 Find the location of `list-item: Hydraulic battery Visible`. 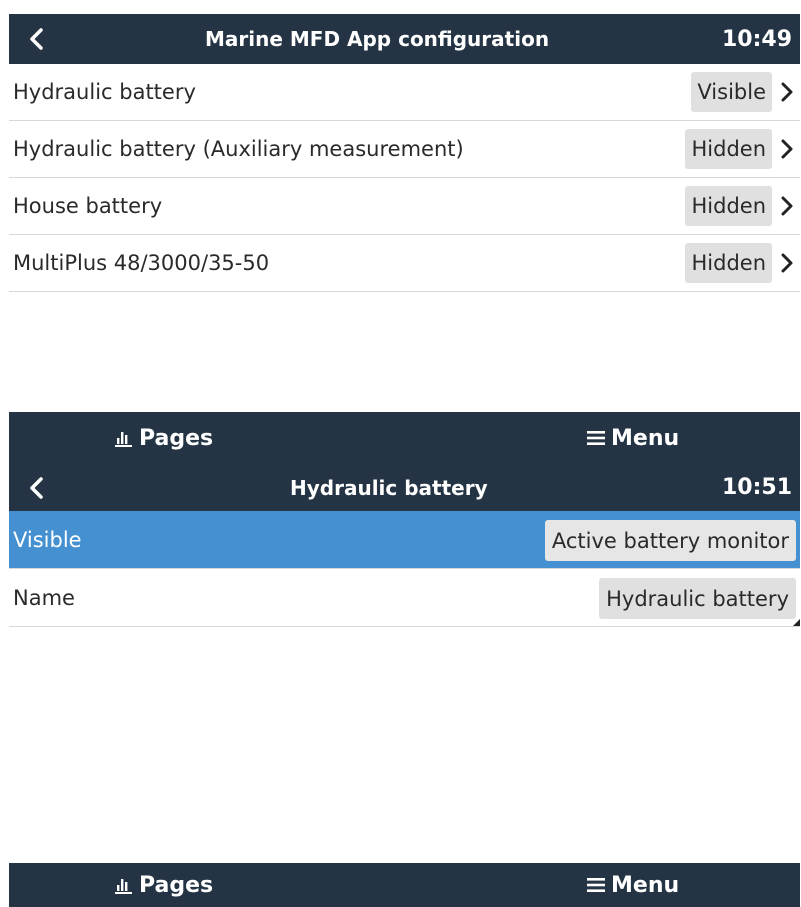

list-item: Hydraulic battery Visible is located at coordinates (404, 92).